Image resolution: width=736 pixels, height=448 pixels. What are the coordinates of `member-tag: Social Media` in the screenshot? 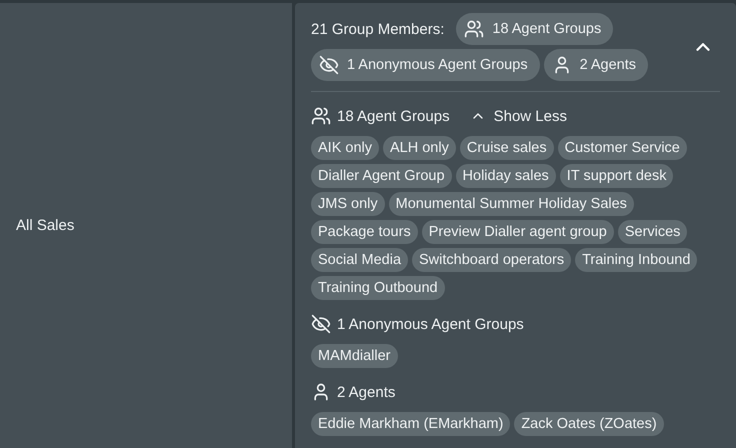 It's located at (359, 260).